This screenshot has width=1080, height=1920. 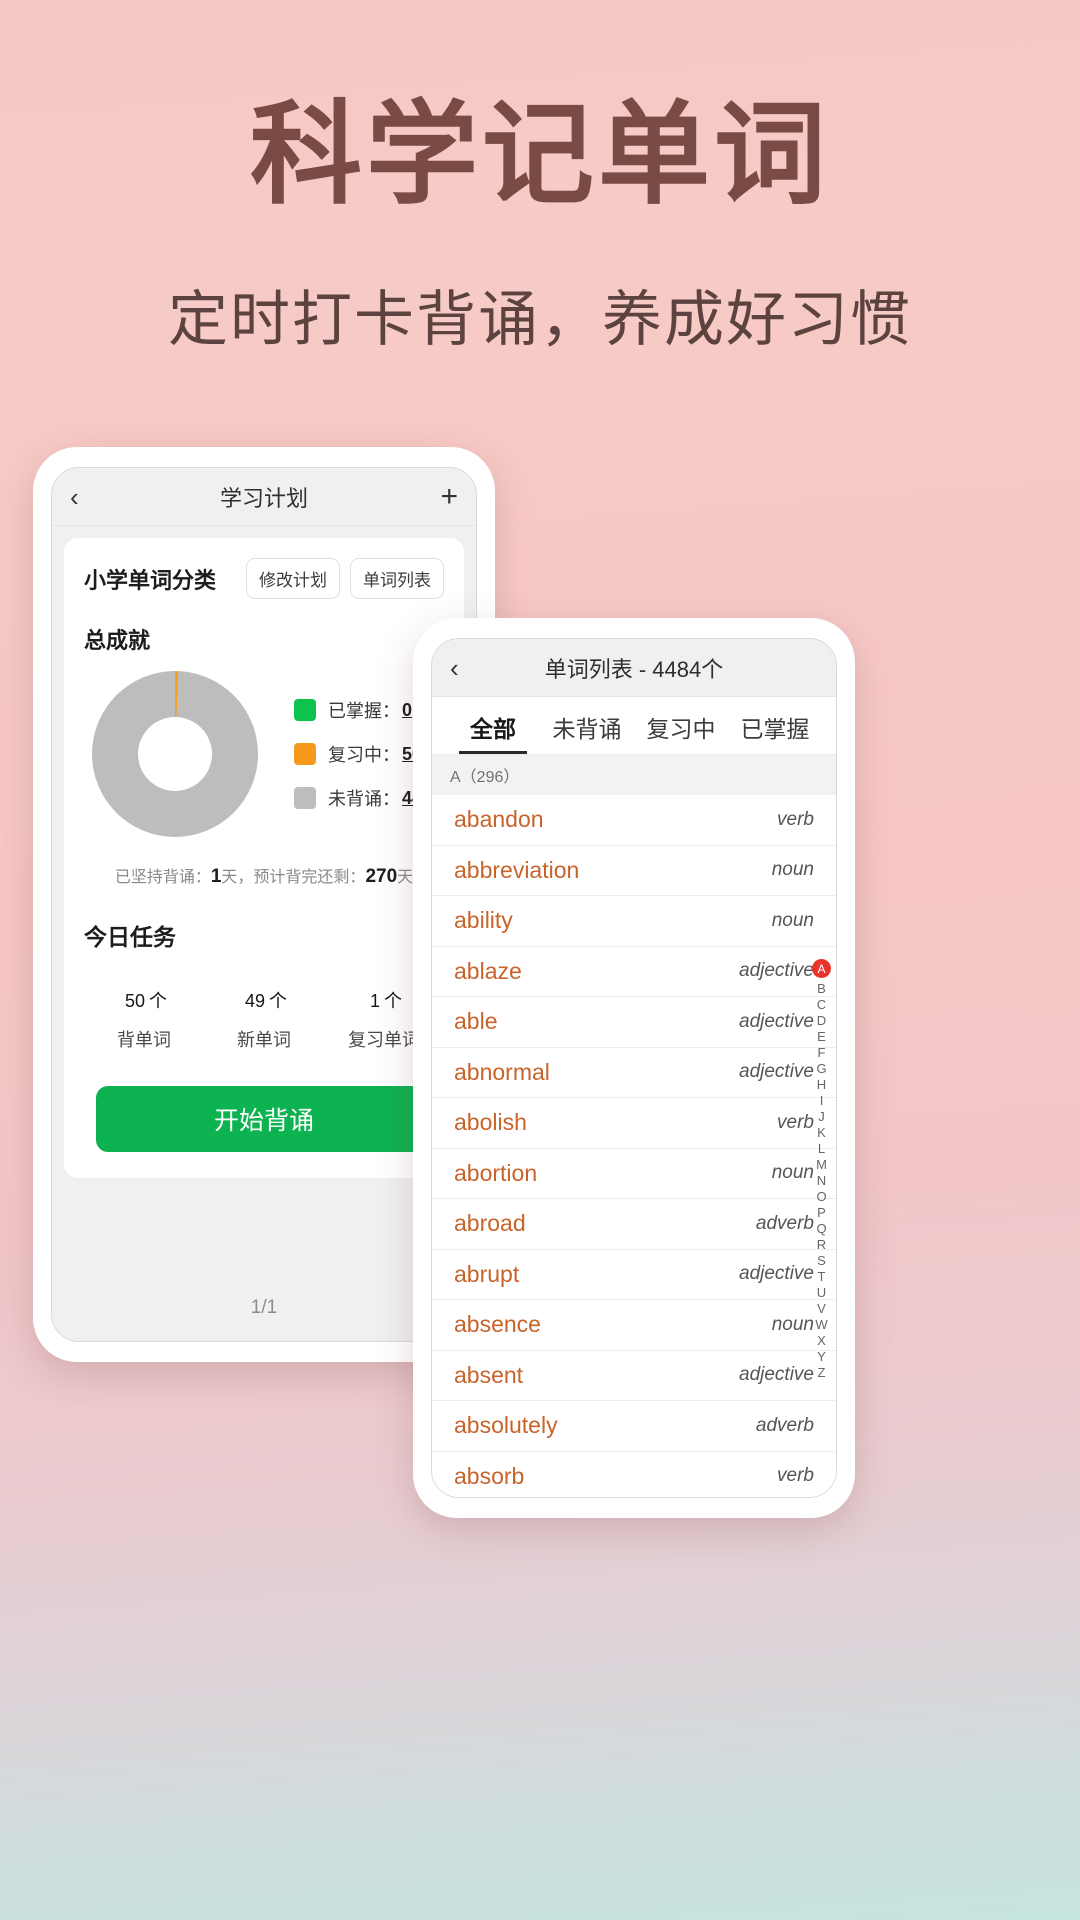 I want to click on word-pos: adverb, so click(x=784, y=1223).